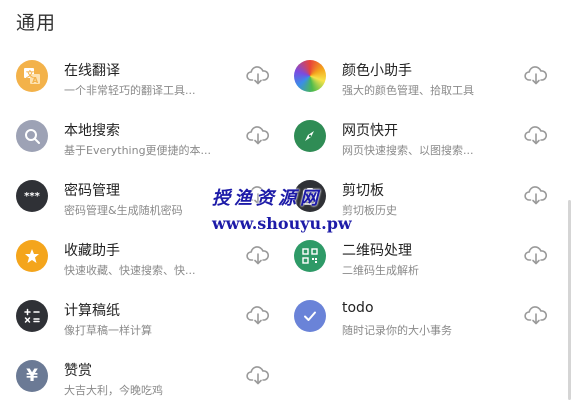 The image size is (573, 420). I want to click on plugin-title: todo, so click(358, 308).